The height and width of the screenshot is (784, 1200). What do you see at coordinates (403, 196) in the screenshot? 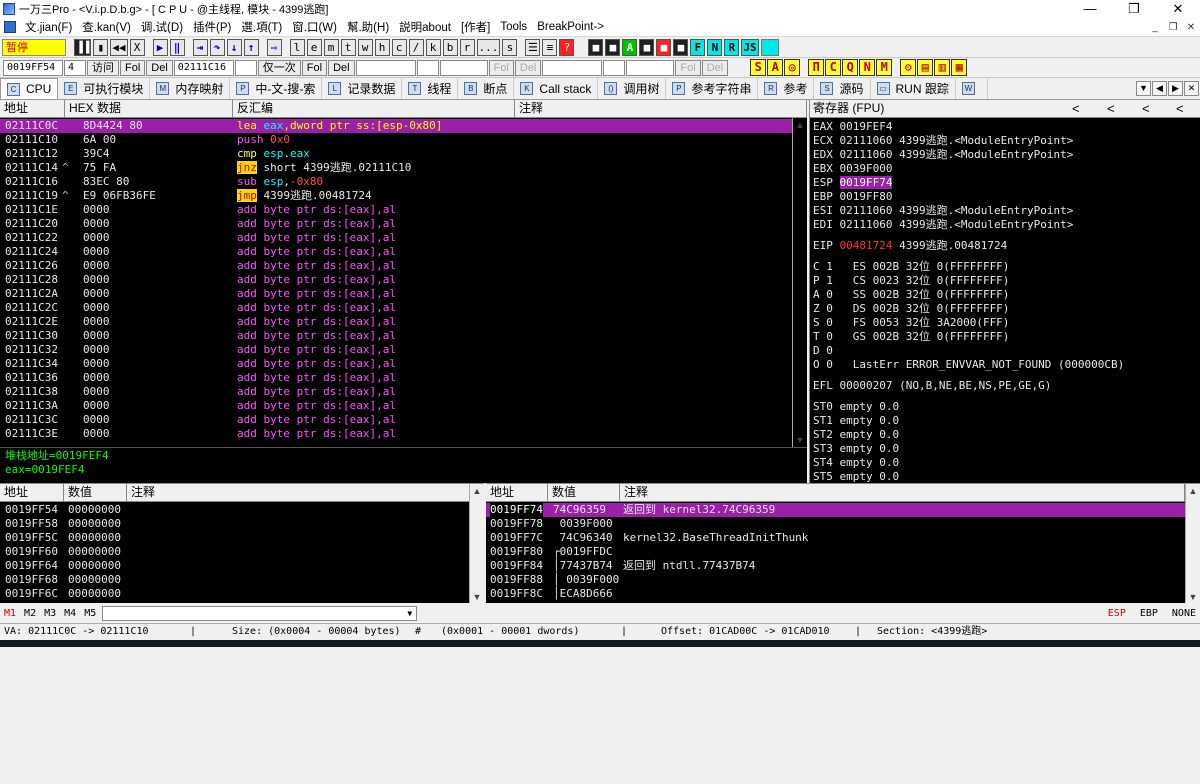
I see `disasm-row: 02111C19 ^ E9 06FB36FE jmp 4399逃跑.00481724` at bounding box center [403, 196].